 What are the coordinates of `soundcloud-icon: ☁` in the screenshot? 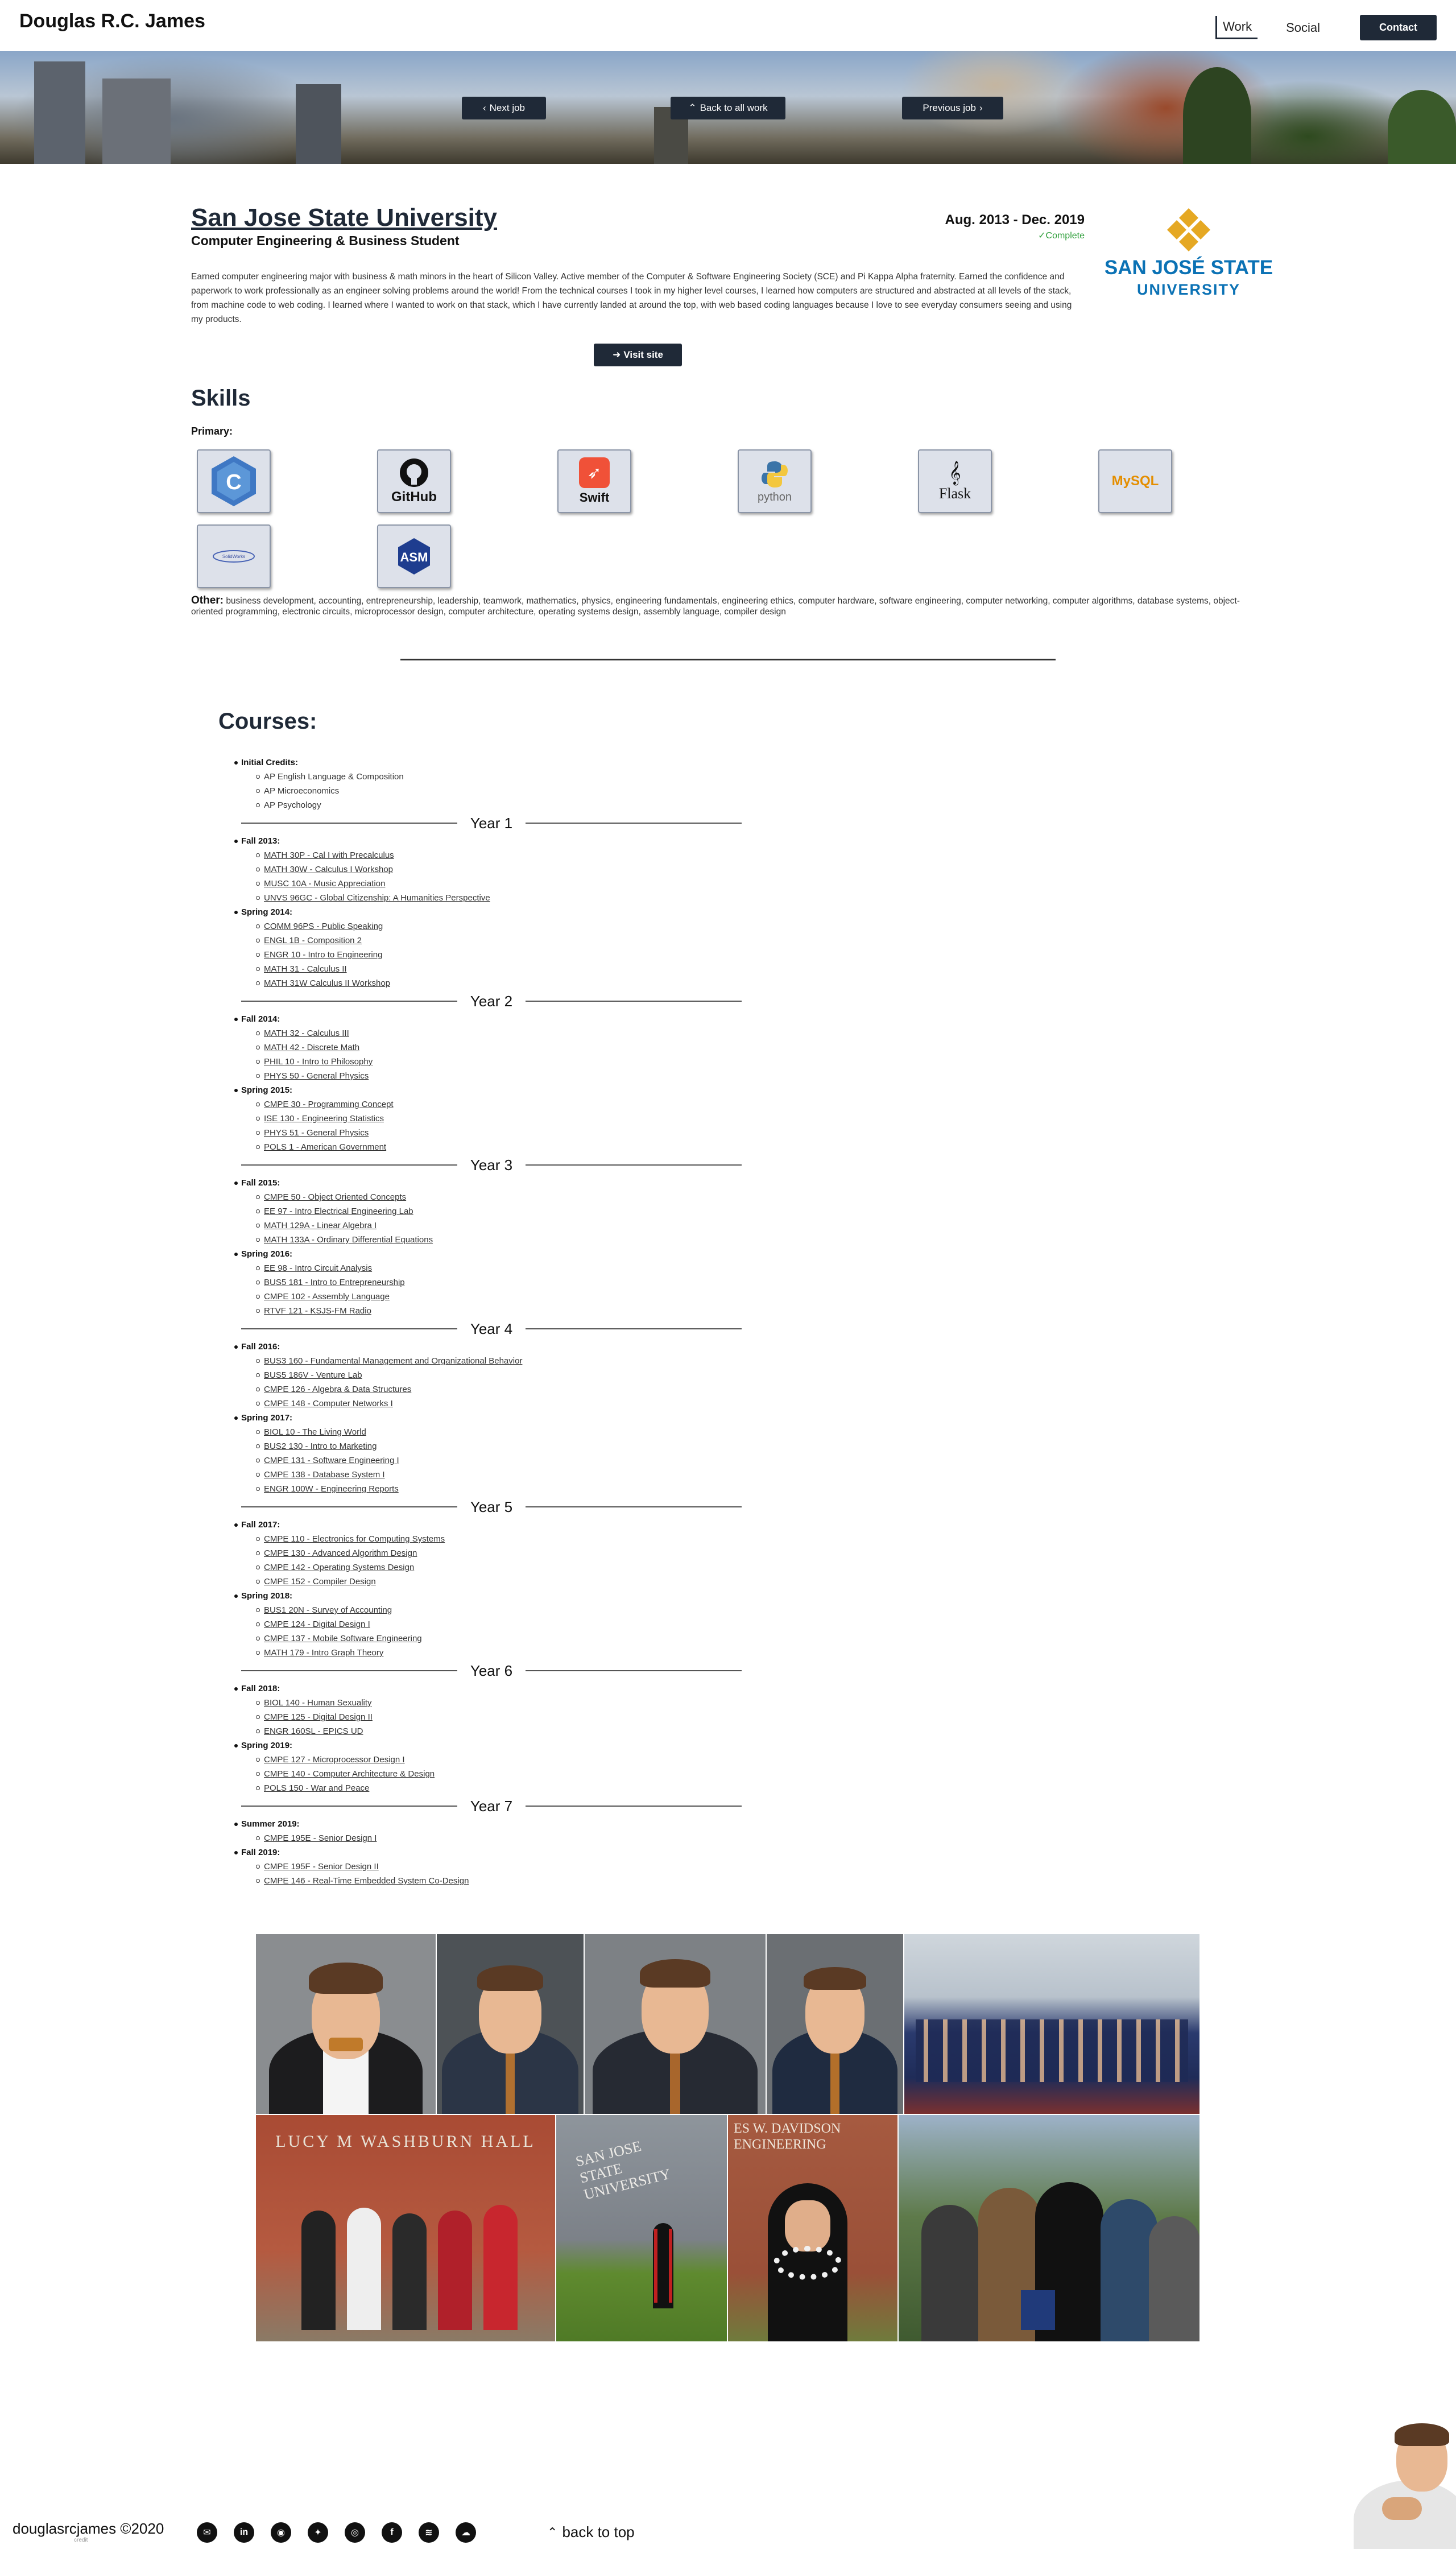 It's located at (466, 2532).